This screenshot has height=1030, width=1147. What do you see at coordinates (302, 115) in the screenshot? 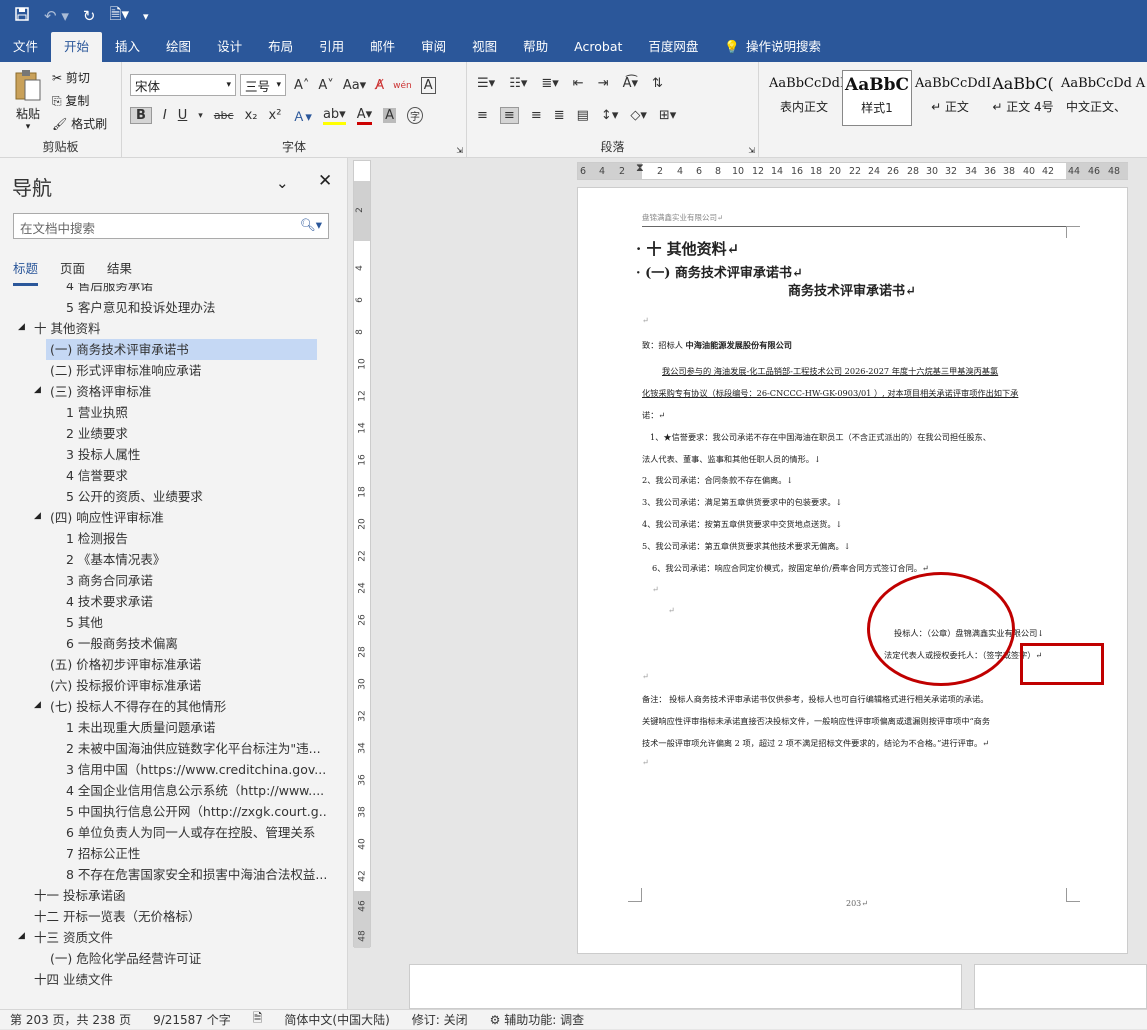
I see `text-effects-icon: Ａ▾` at bounding box center [302, 115].